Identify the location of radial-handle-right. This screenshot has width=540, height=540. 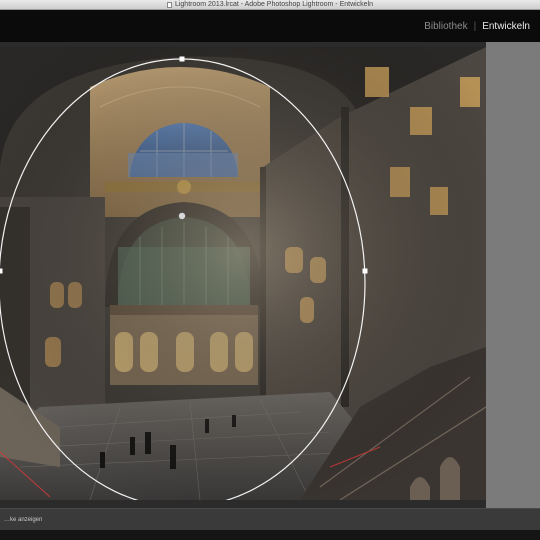
(365, 271).